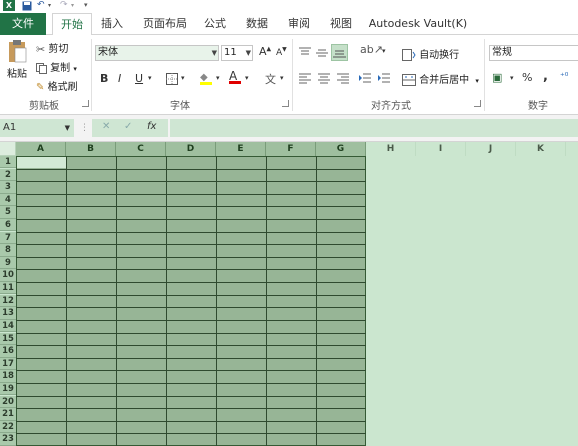 The width and height of the screenshot is (578, 446). I want to click on column-header-h: H, so click(391, 149).